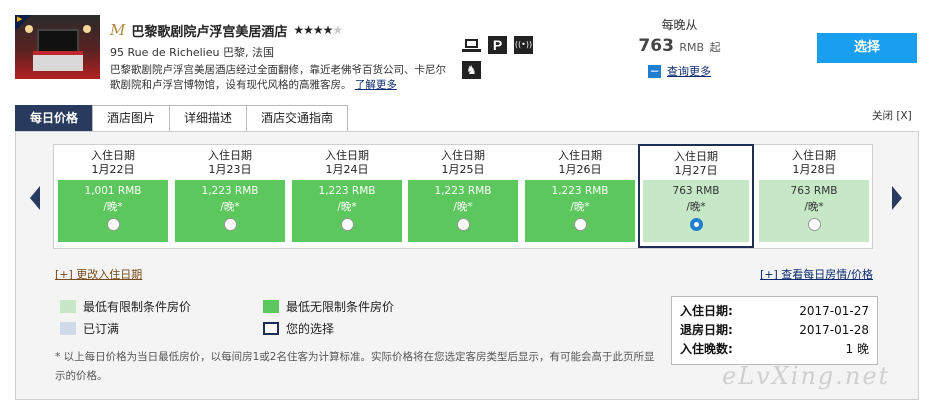 The image size is (931, 413). I want to click on unrestricted-swatch, so click(271, 306).